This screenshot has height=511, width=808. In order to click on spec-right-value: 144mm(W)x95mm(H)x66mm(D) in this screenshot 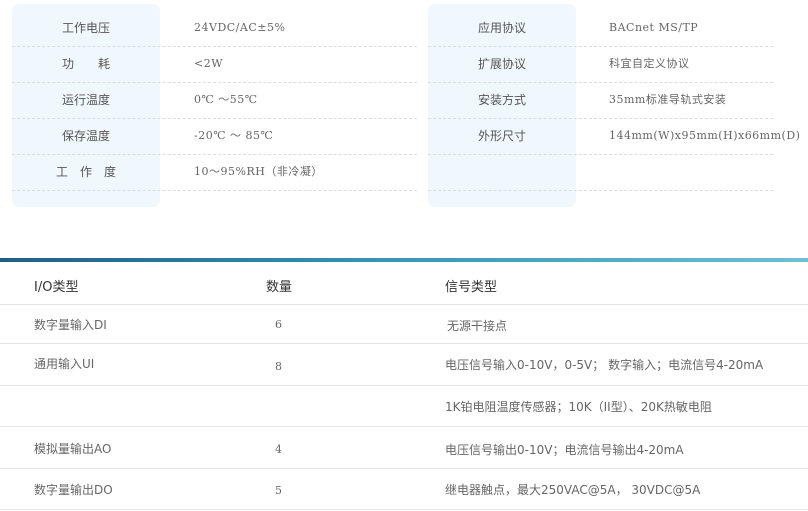, I will do `click(705, 135)`.